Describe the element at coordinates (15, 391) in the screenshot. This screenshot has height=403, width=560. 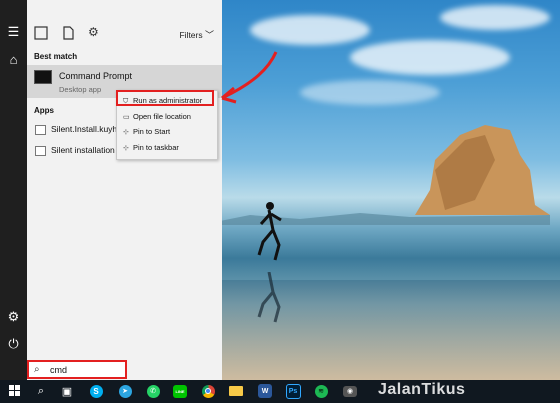
I see `windows-start-icon` at that location.